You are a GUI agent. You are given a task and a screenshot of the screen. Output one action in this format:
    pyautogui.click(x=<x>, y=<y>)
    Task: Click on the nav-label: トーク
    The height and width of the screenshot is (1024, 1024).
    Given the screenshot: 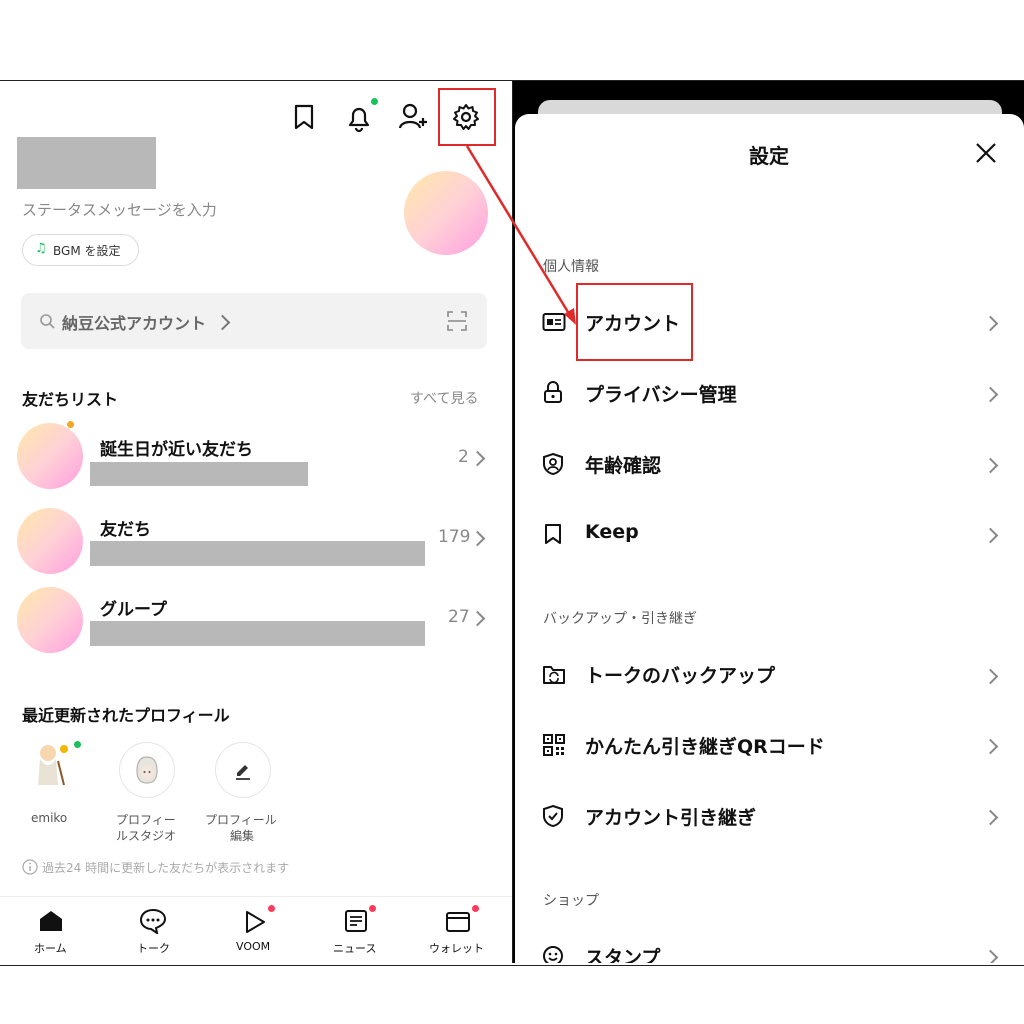 What is the action you would take?
    pyautogui.click(x=153, y=948)
    